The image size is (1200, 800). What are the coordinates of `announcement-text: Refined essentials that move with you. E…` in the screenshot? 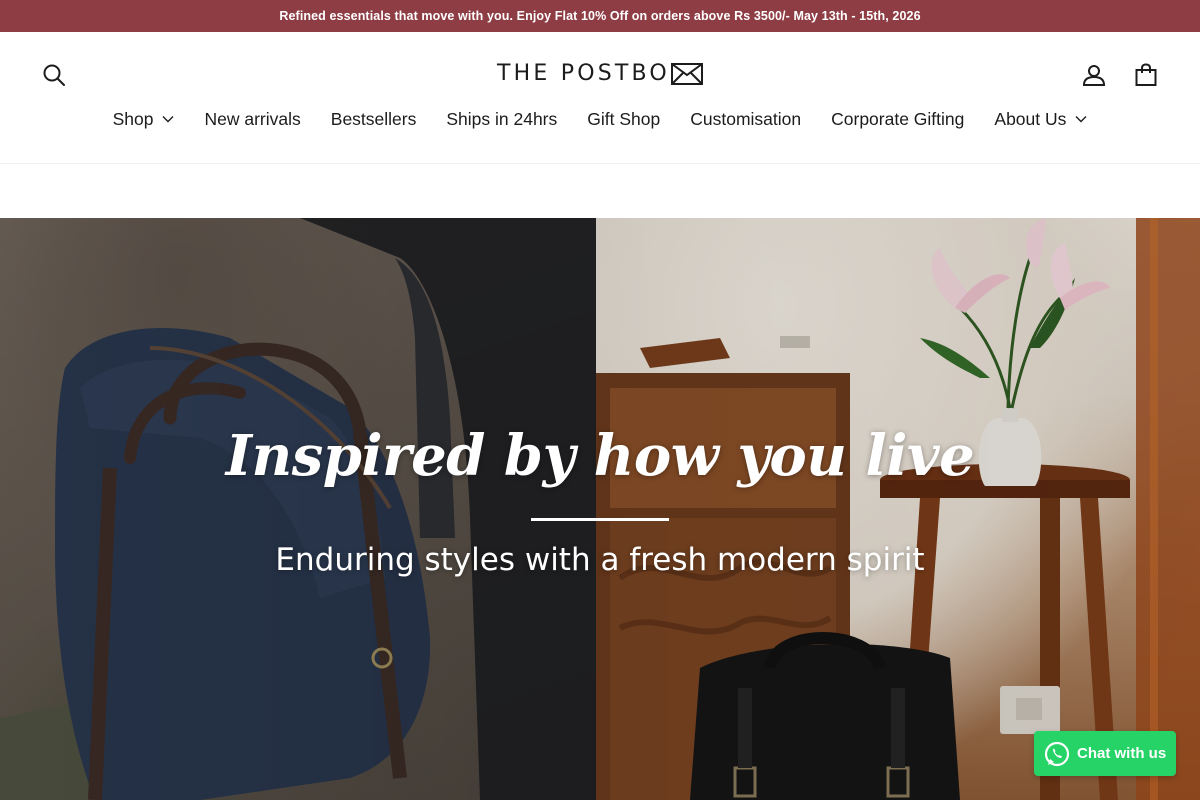 It's located at (600, 16).